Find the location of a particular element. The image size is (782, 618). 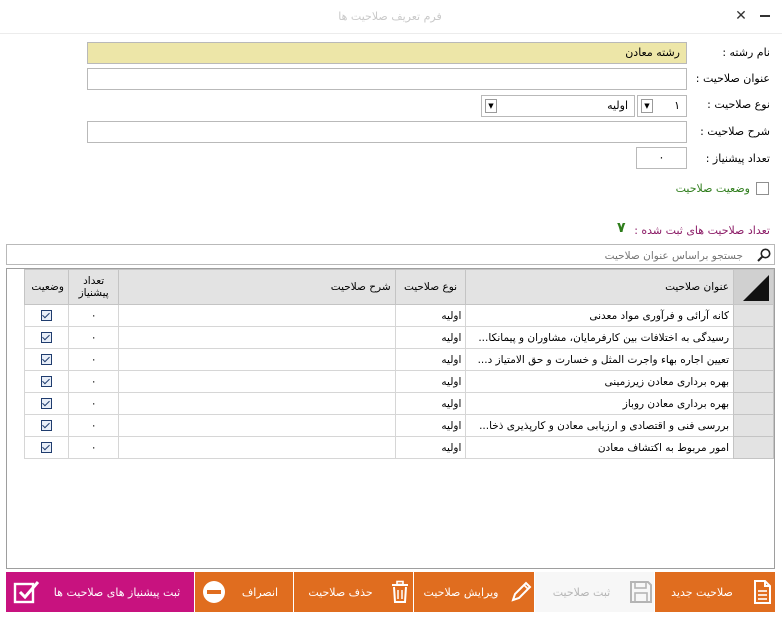

registered-count-value: ۷ is located at coordinates (621, 228).